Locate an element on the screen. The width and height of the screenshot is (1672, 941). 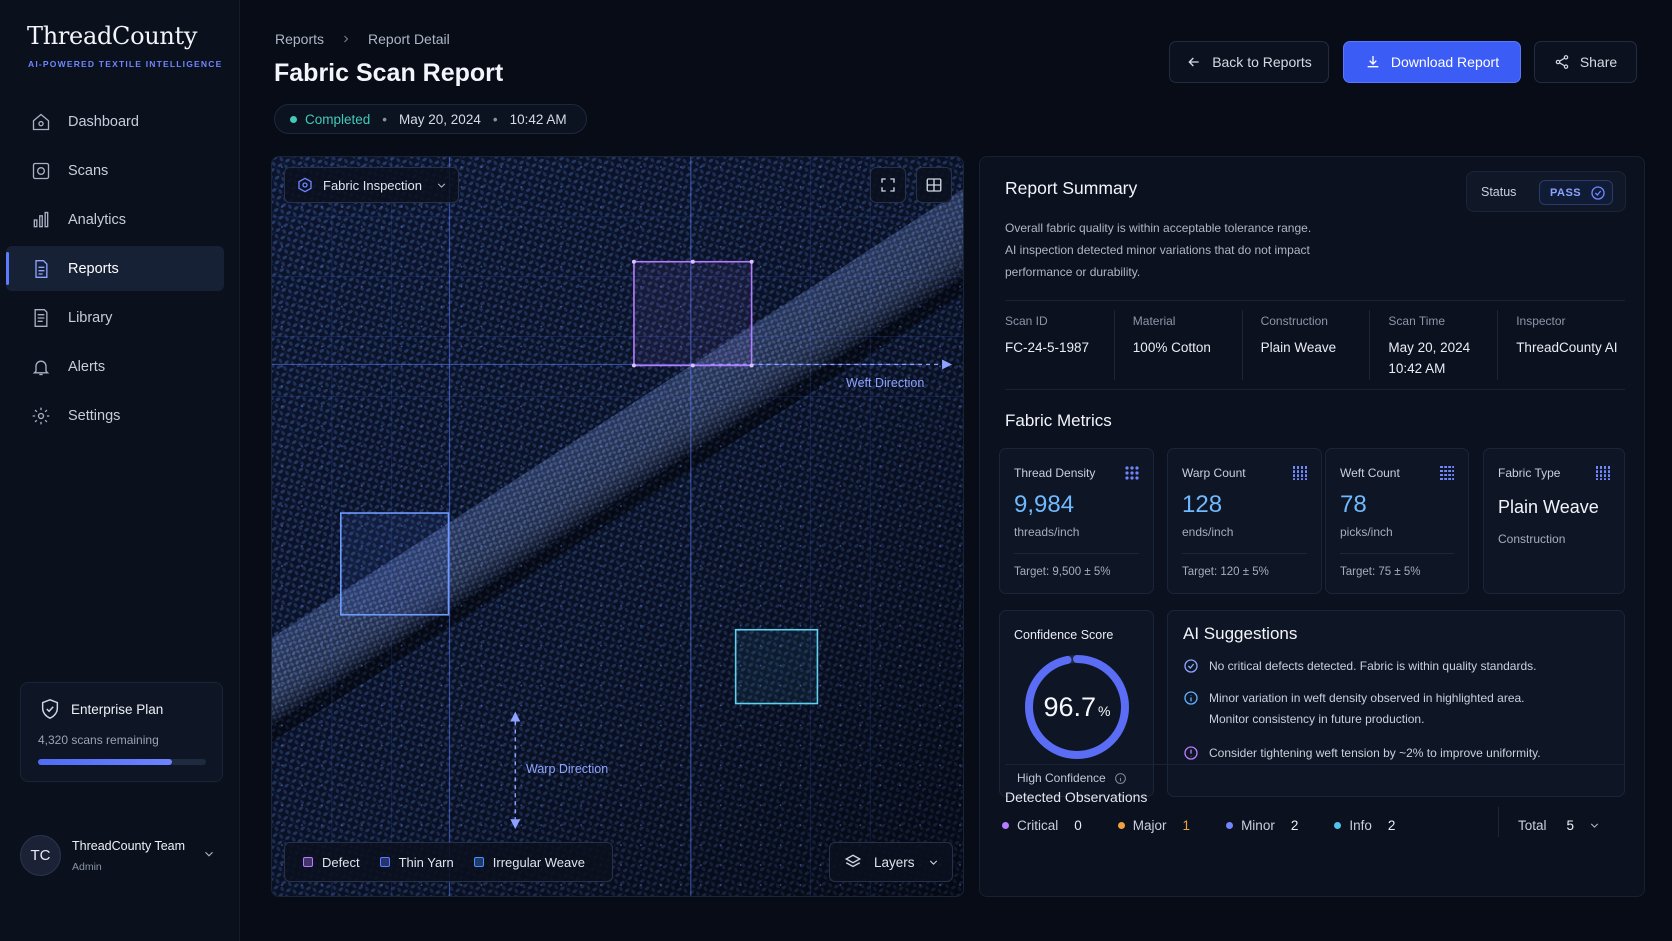
observation-critical: Critical 0 is located at coordinates (1042, 825).